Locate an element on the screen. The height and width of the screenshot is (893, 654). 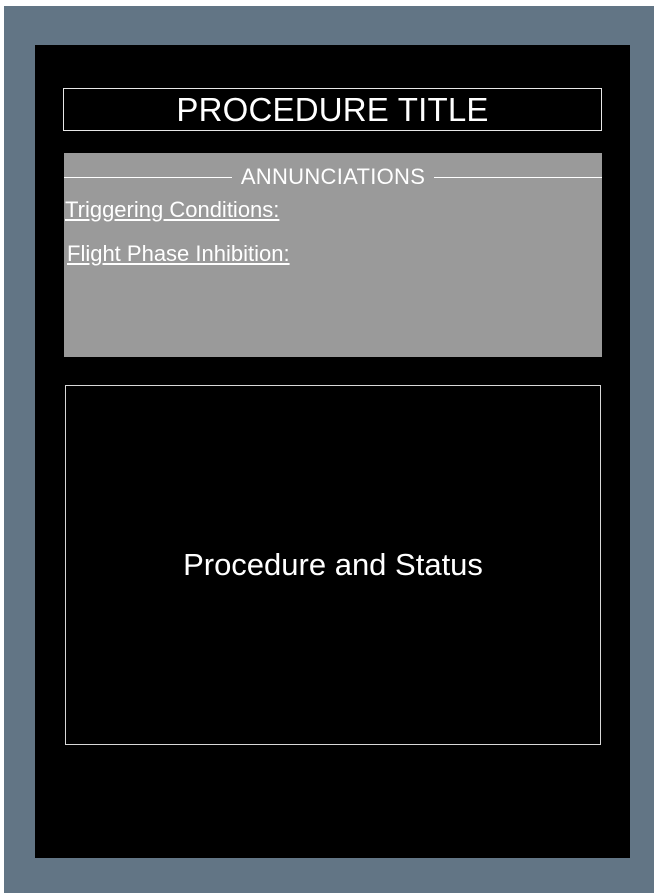
procedure-title-text: PROCEDURE TITLE is located at coordinates (332, 109).